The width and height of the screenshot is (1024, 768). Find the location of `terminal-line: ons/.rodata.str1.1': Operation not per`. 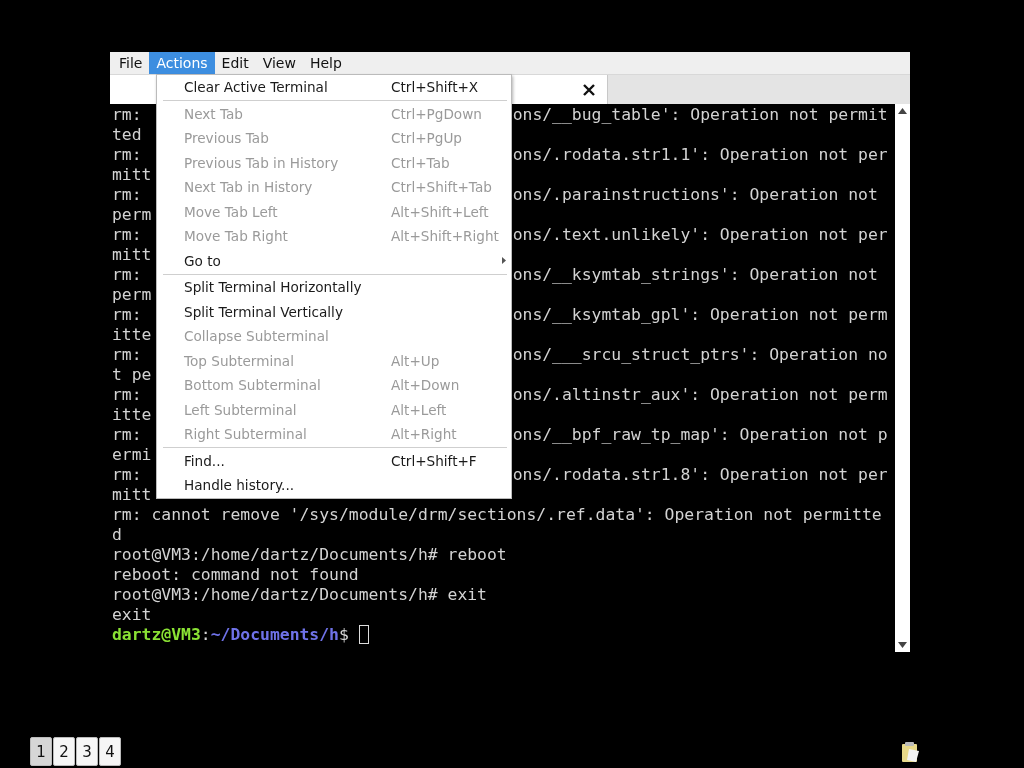

terminal-line: ons/.rodata.str1.1': Operation not per is located at coordinates (700, 155).